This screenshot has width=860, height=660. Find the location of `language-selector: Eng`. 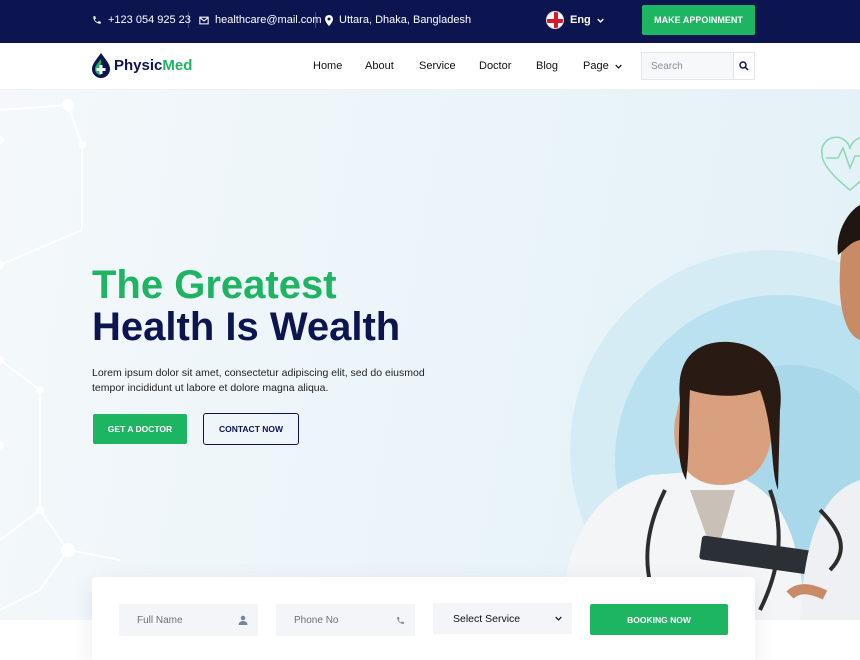

language-selector: Eng is located at coordinates (575, 20).